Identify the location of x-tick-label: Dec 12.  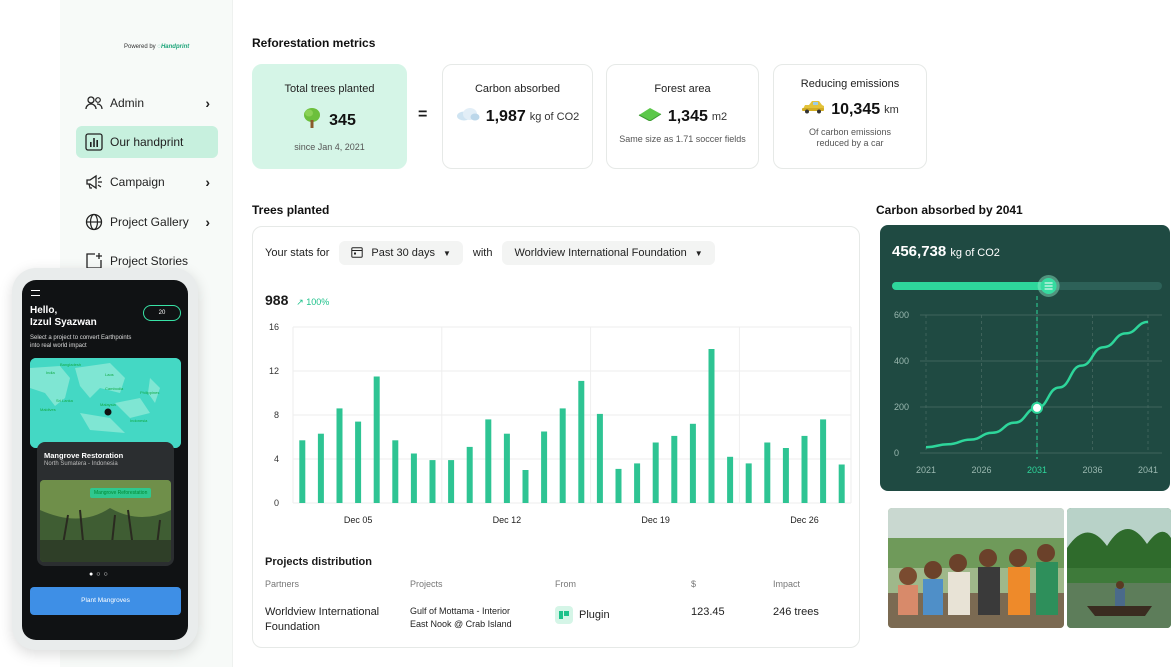
(507, 520).